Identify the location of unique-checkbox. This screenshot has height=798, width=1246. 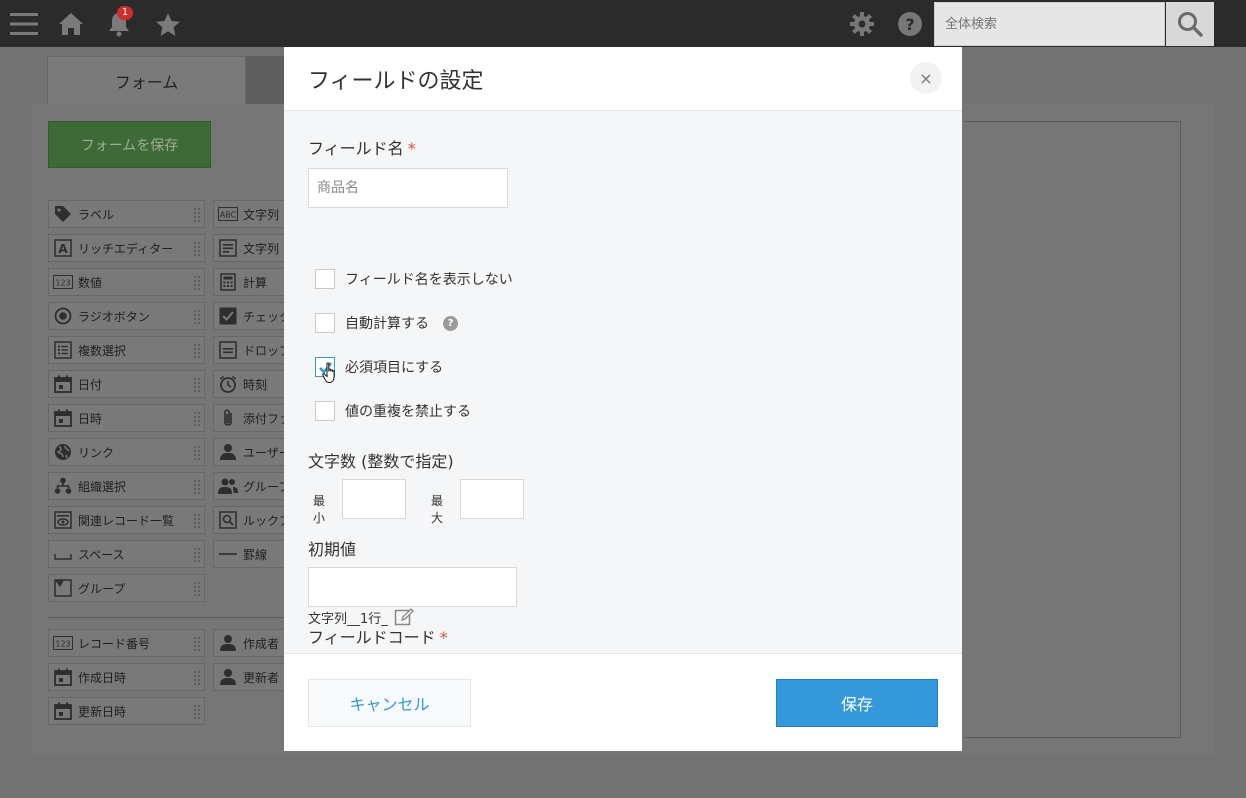
(325, 411).